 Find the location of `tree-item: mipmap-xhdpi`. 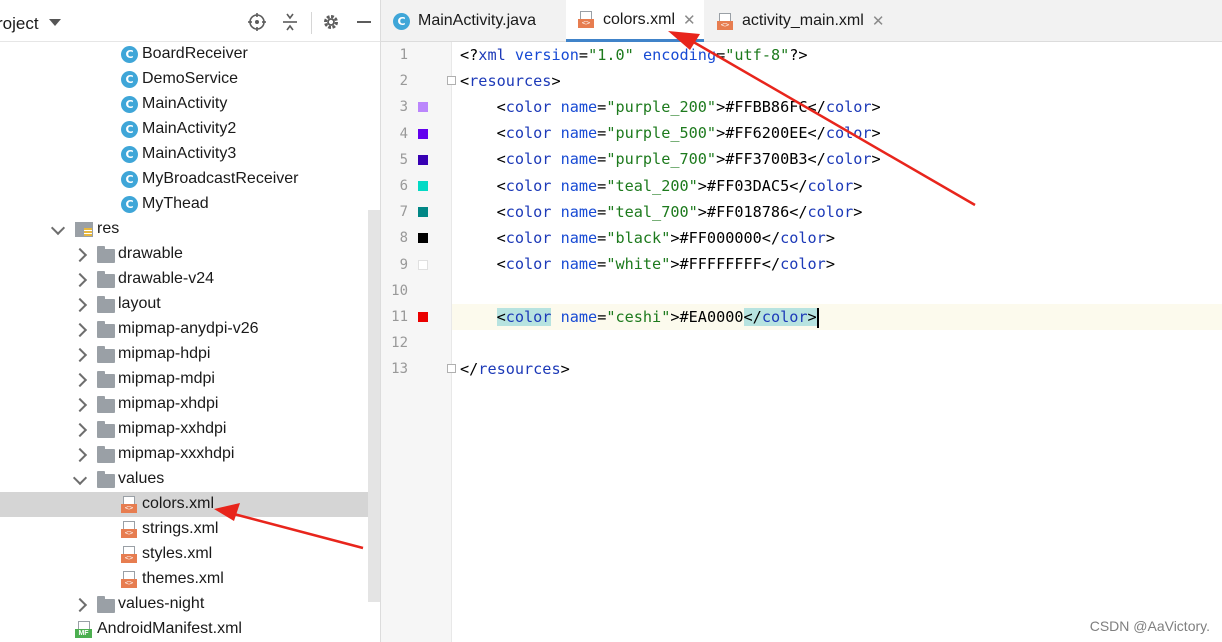

tree-item: mipmap-xhdpi is located at coordinates (190, 404).